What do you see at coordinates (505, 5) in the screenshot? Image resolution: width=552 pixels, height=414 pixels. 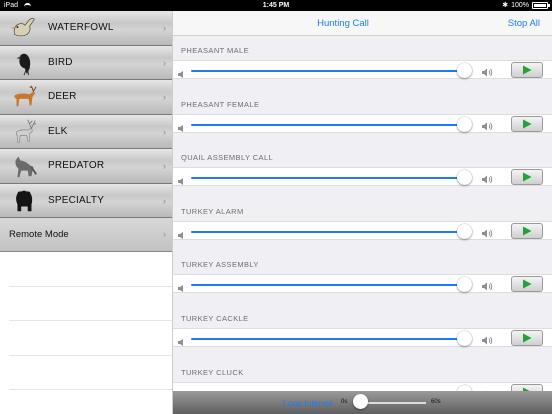 I see `bluetooth-icon: ✱` at bounding box center [505, 5].